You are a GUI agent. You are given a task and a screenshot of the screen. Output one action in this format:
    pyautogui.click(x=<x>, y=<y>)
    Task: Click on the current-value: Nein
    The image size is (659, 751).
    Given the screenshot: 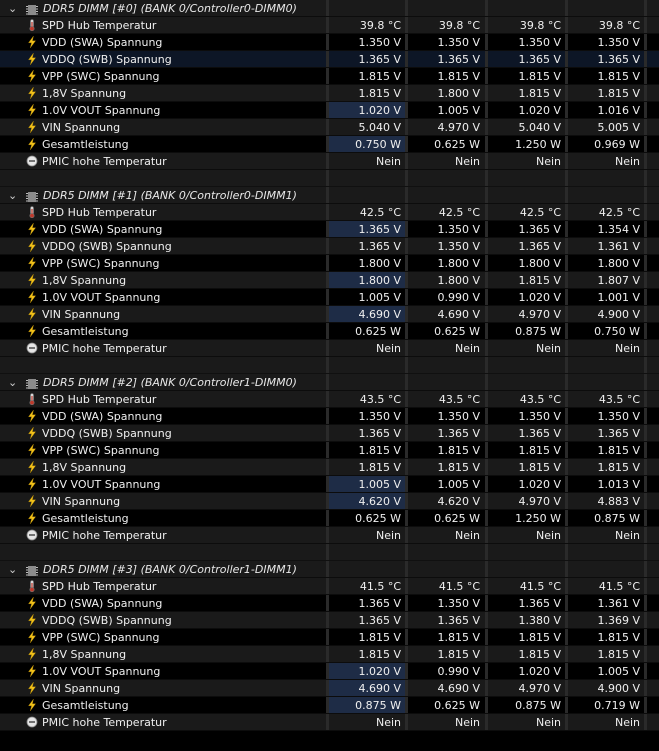 What is the action you would take?
    pyautogui.click(x=388, y=535)
    